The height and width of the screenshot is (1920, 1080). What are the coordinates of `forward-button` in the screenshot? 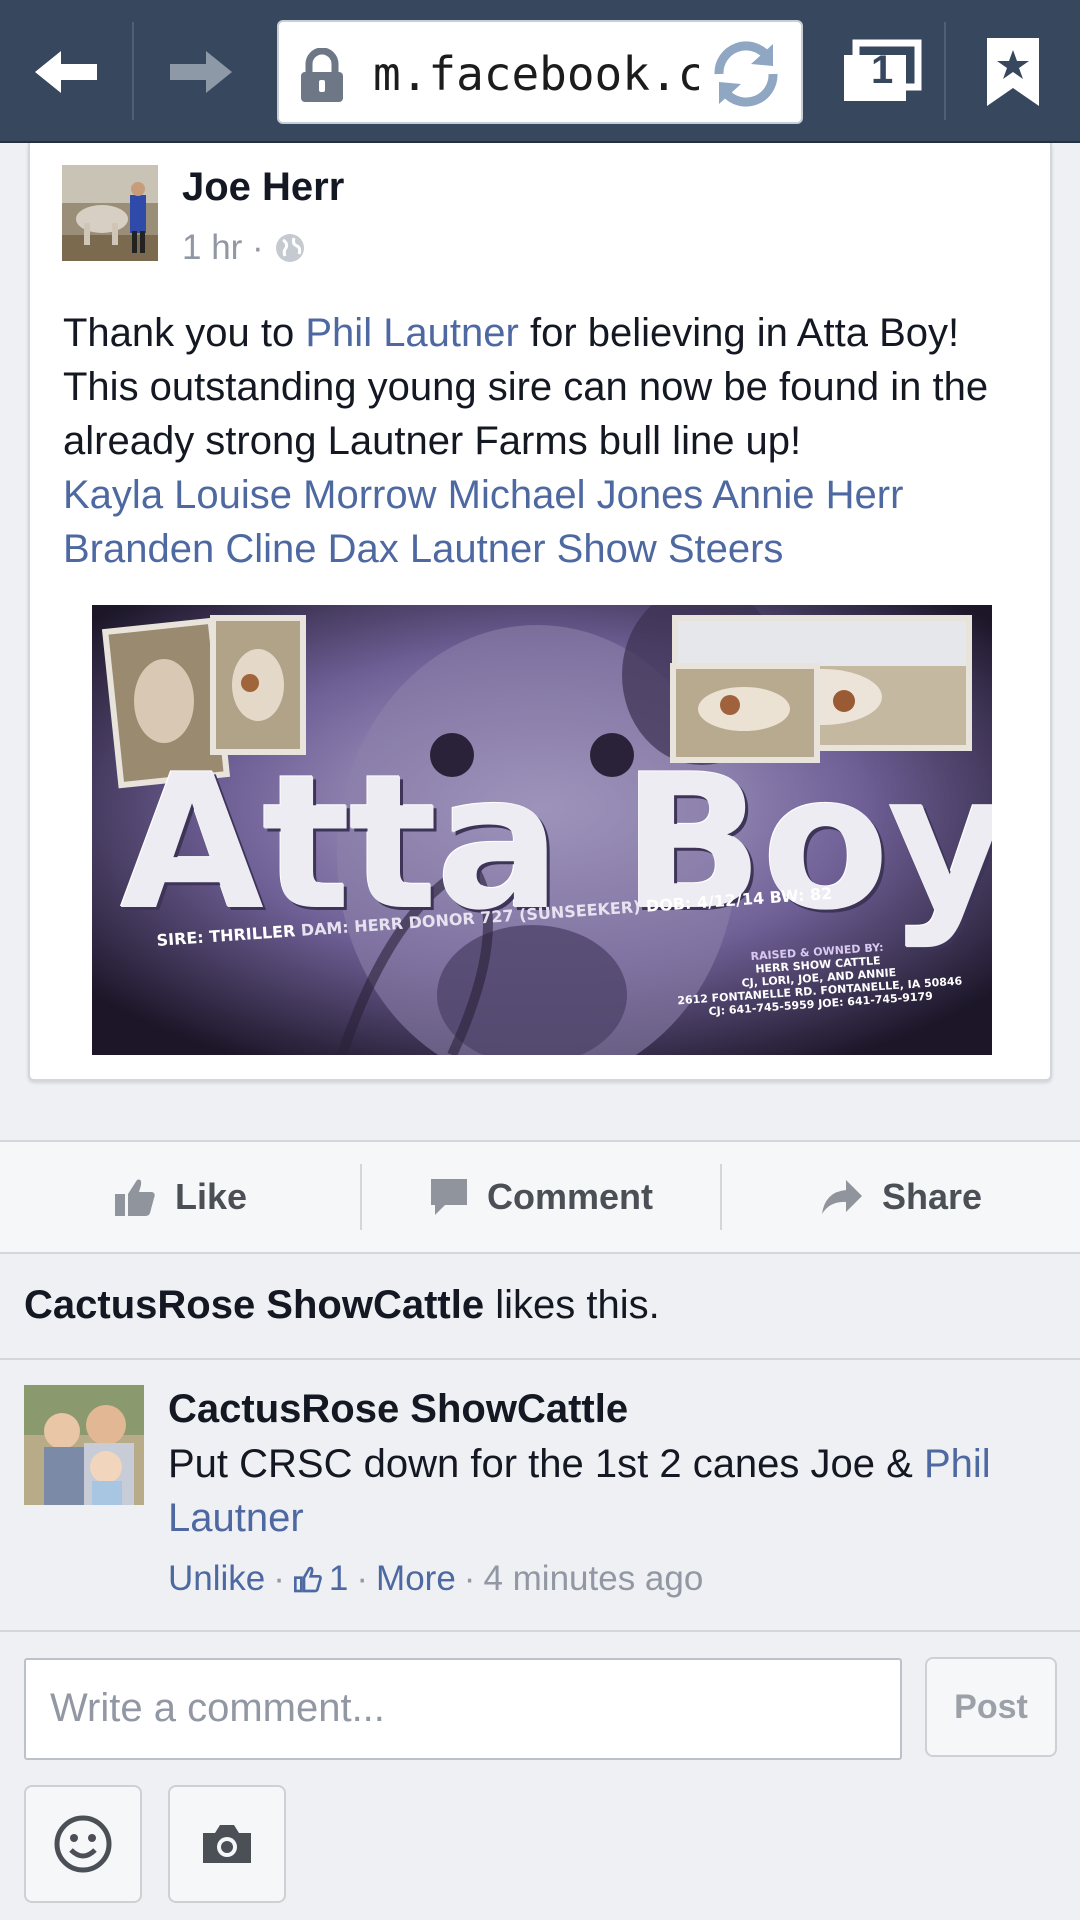 It's located at (201, 71).